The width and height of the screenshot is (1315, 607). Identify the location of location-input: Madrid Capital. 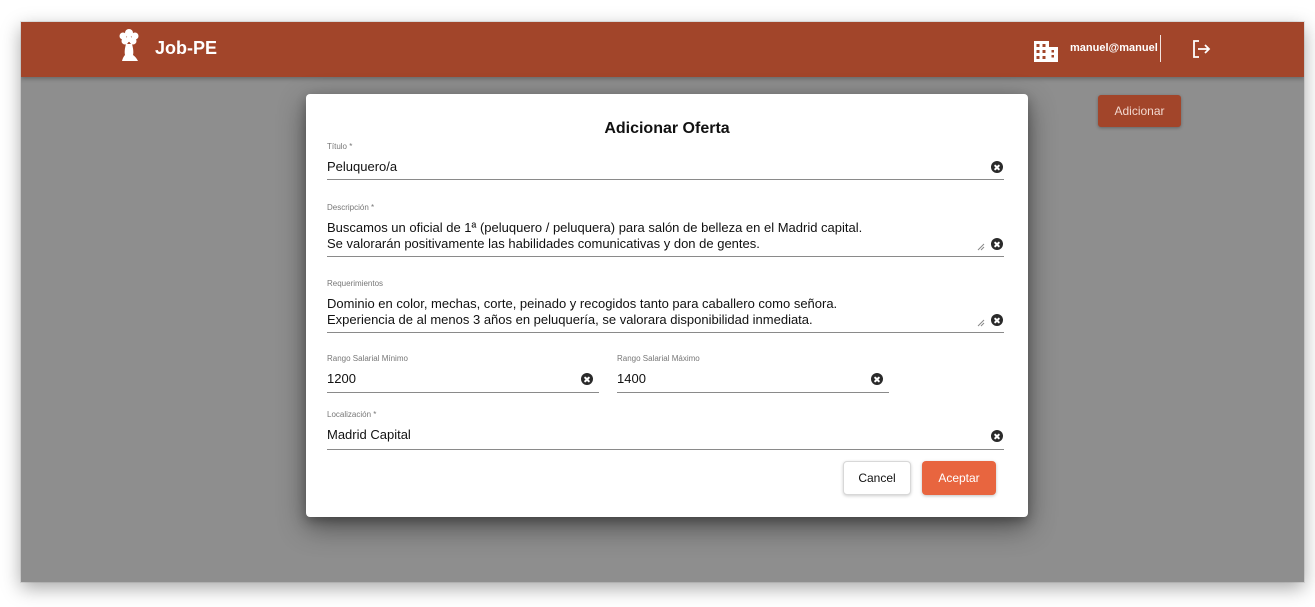
(369, 434).